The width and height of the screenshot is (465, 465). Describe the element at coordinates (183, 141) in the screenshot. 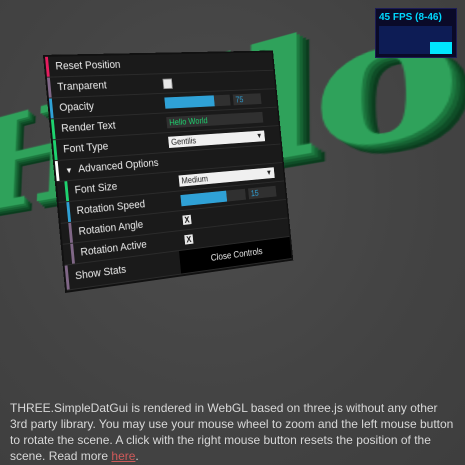

I see `font-type-selected: Gentilis` at that location.